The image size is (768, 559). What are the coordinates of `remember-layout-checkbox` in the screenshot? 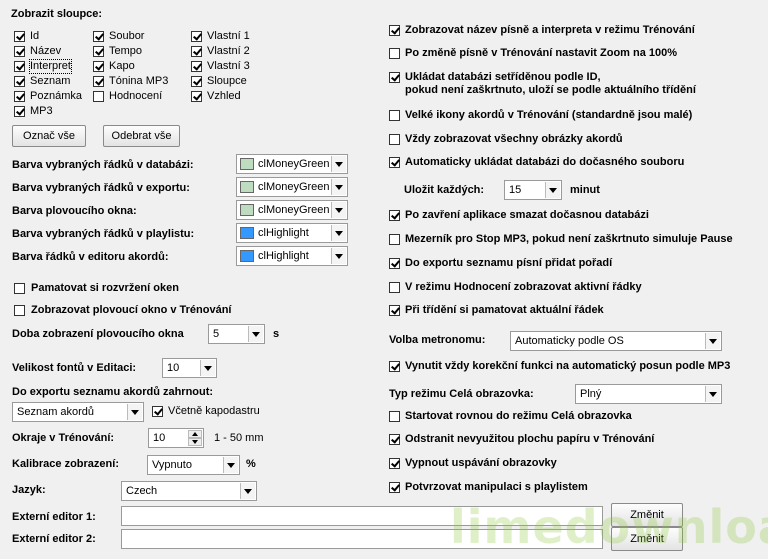 It's located at (19, 288).